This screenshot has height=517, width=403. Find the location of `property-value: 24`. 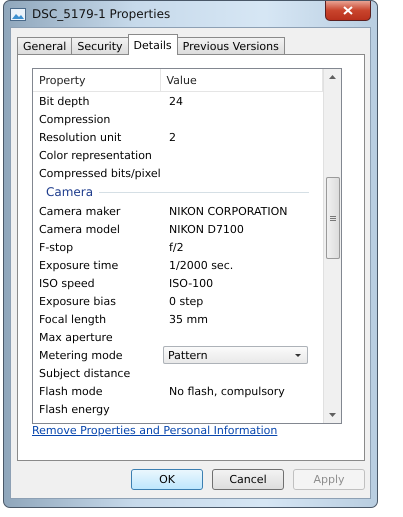

property-value: 24 is located at coordinates (176, 101).